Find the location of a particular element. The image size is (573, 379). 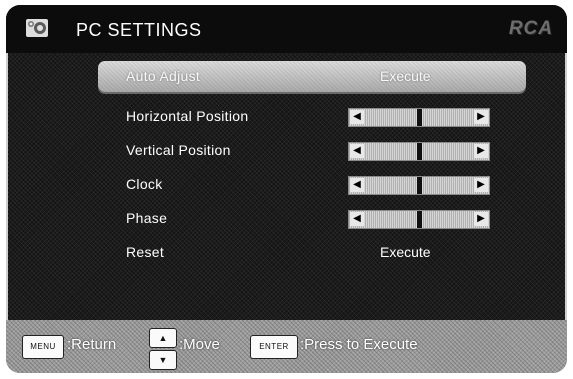

menu-key: MENU is located at coordinates (43, 347).